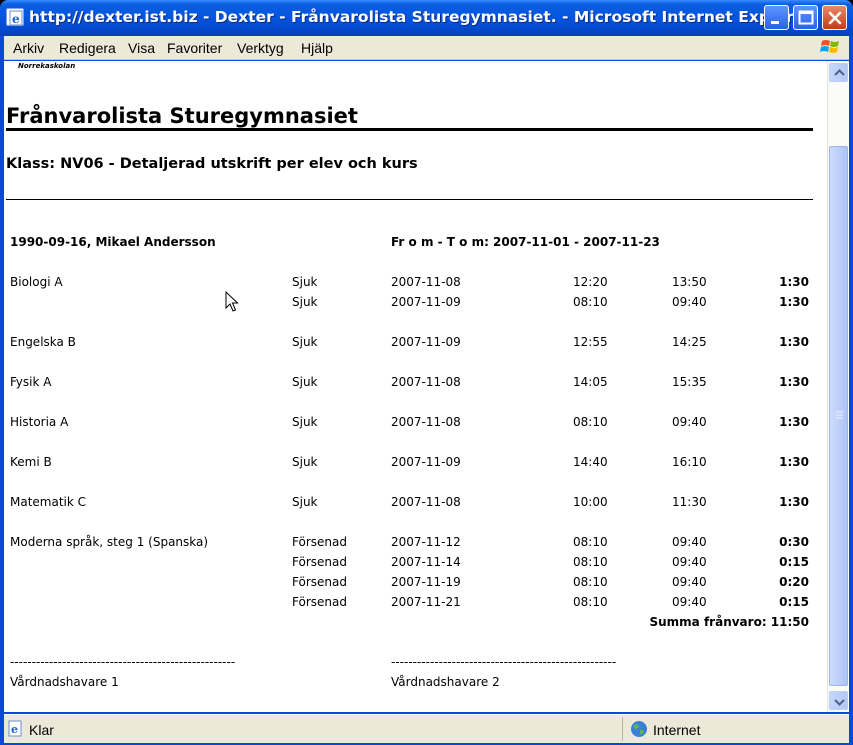  I want to click on absence-from-time: 12:55, so click(590, 342).